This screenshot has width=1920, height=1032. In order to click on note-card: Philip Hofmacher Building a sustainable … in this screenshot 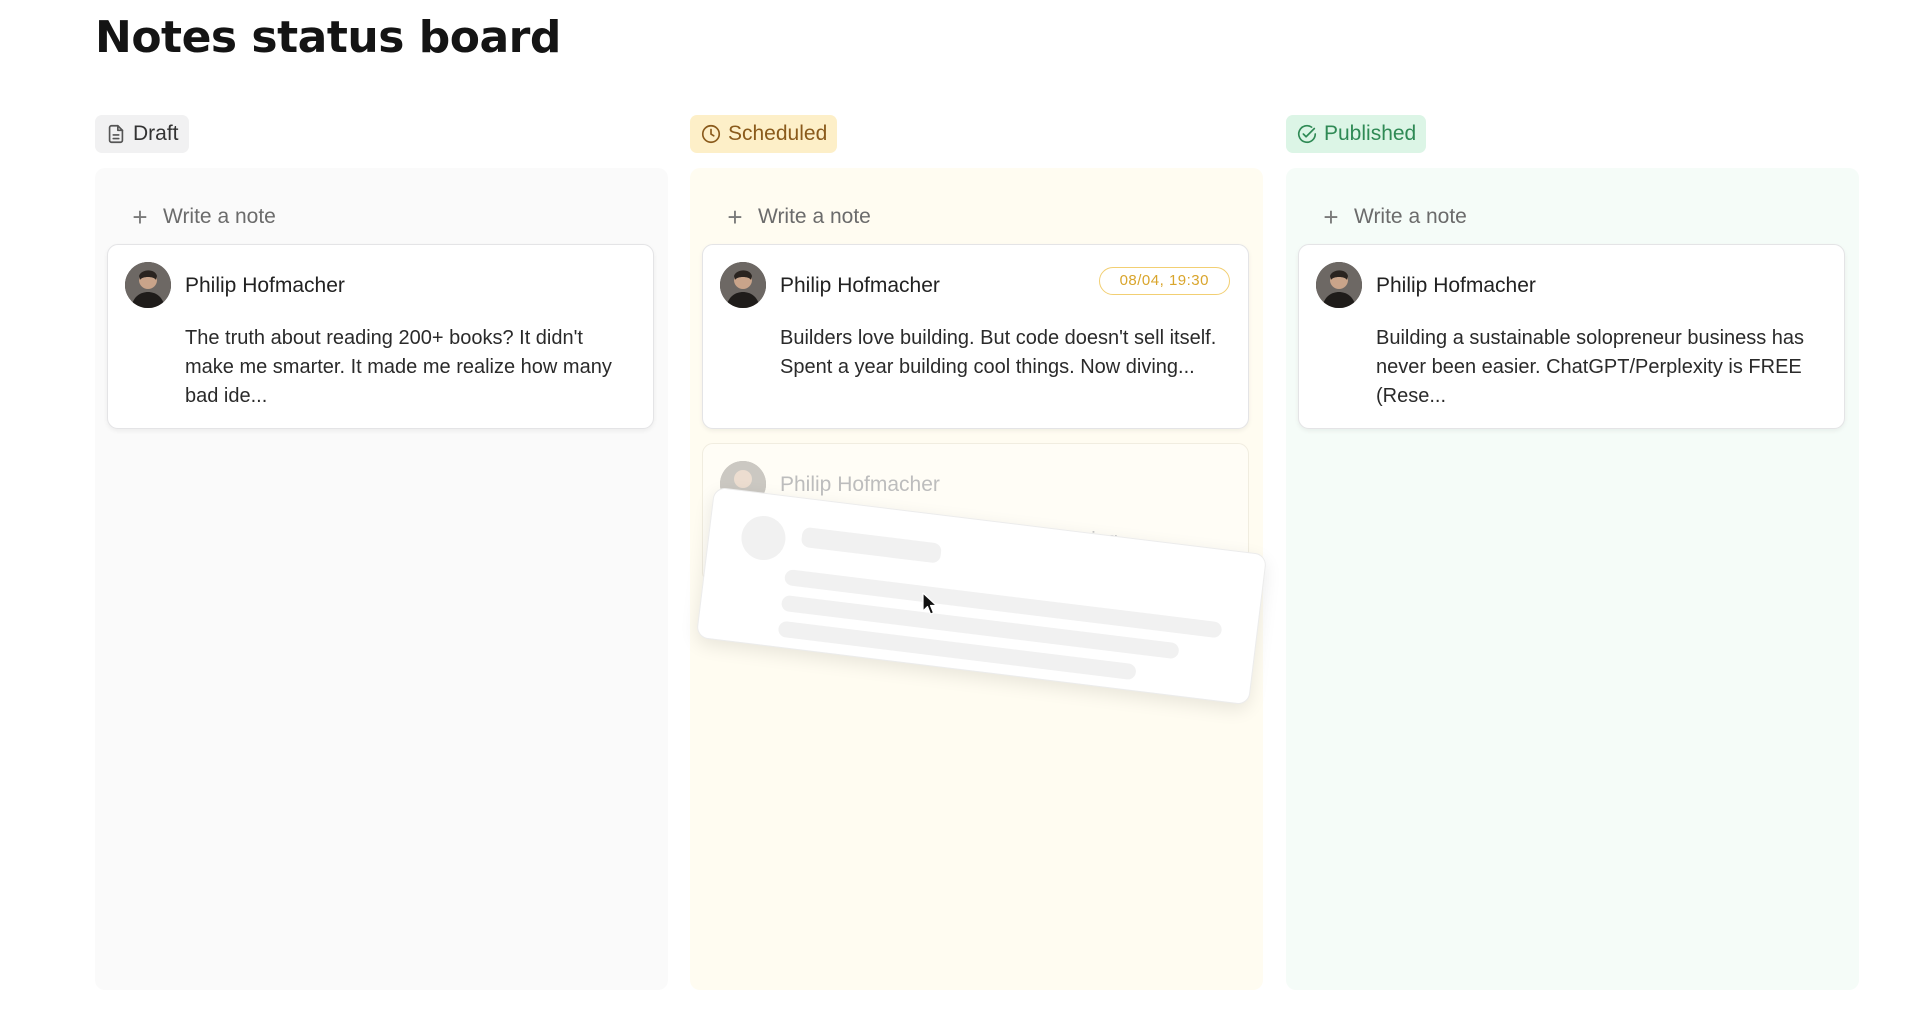, I will do `click(1571, 336)`.